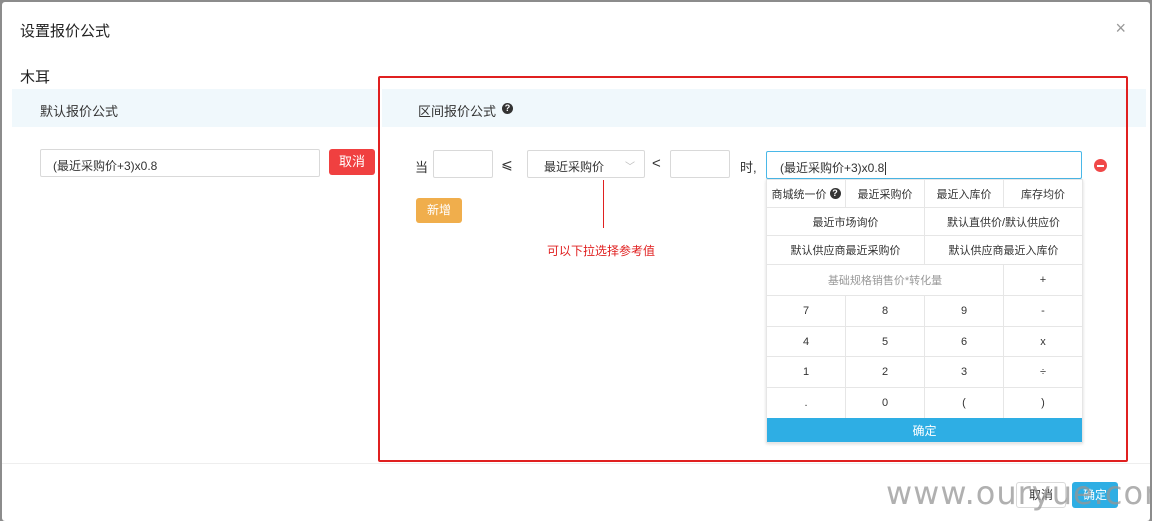  Describe the element at coordinates (601, 251) in the screenshot. I see `annotation-text: 可以下拉选择参考值` at that location.